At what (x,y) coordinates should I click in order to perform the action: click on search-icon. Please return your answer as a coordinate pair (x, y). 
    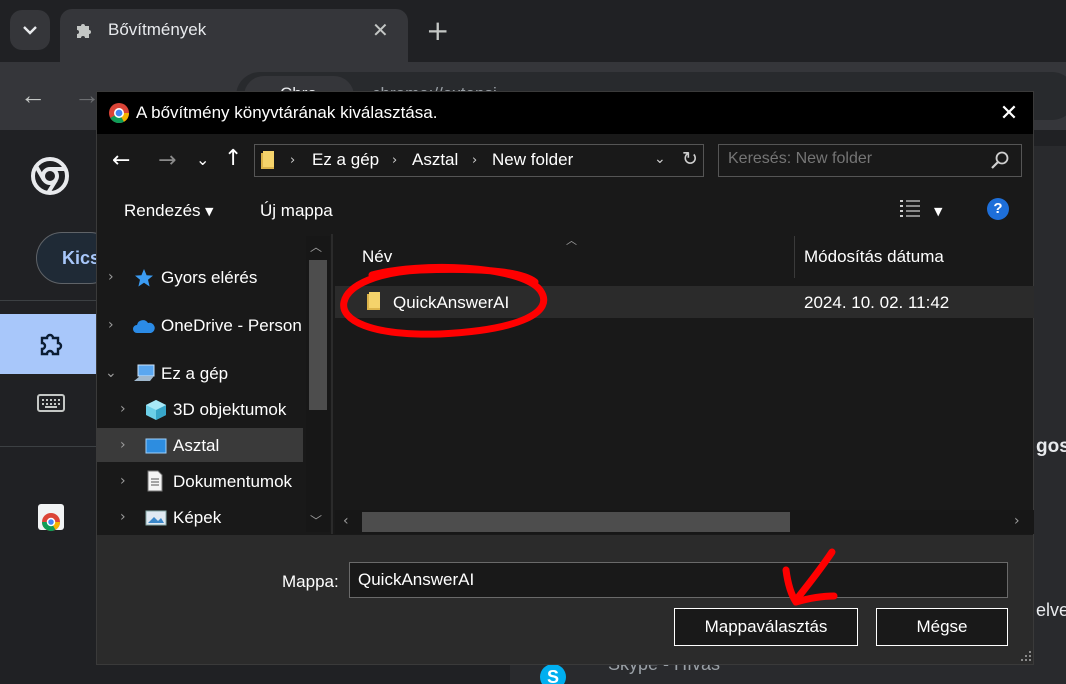
    Looking at the image, I should click on (1000, 160).